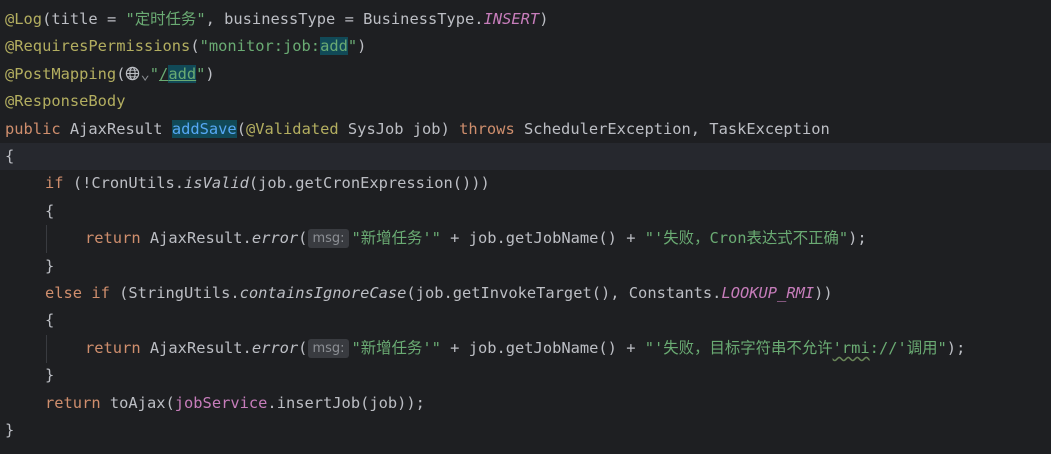  What do you see at coordinates (525, 46) in the screenshot?
I see `code-line: @RequiresPermissions("monitor:job:add")` at bounding box center [525, 46].